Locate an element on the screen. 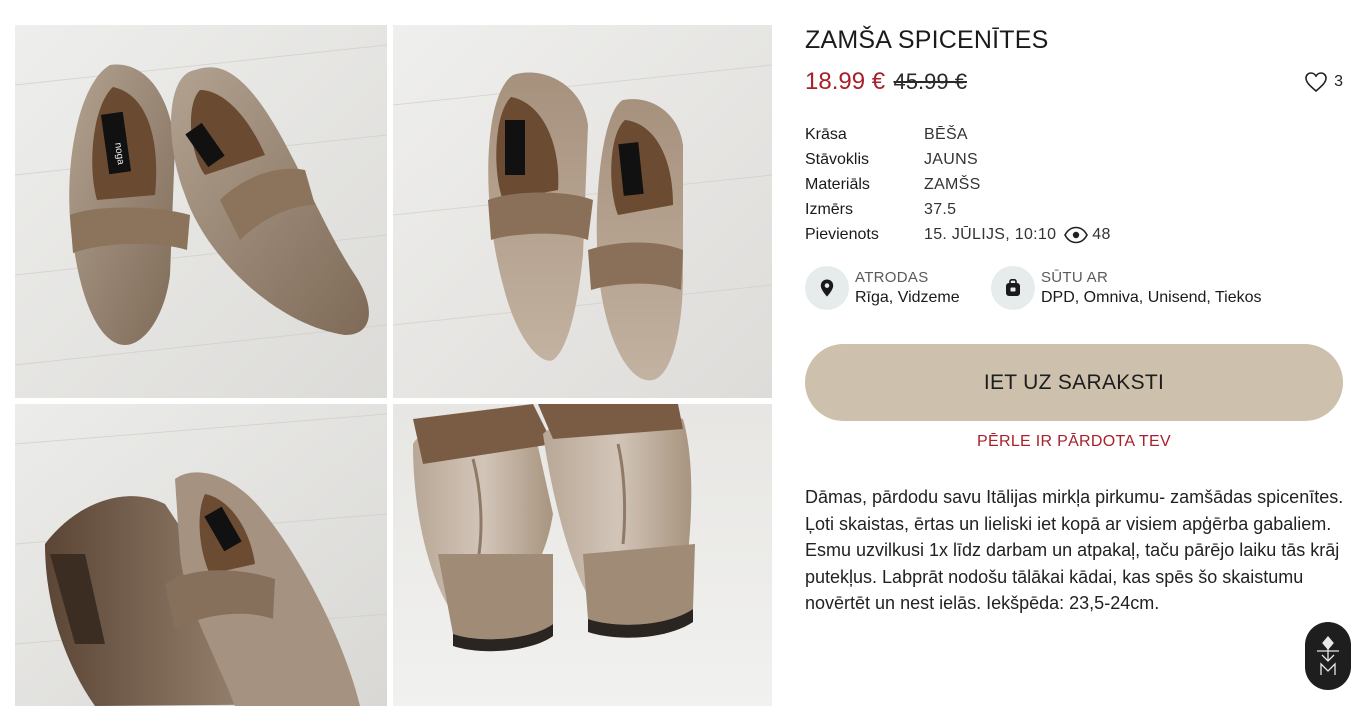 The width and height of the screenshot is (1366, 706). package-icon is located at coordinates (1013, 287).